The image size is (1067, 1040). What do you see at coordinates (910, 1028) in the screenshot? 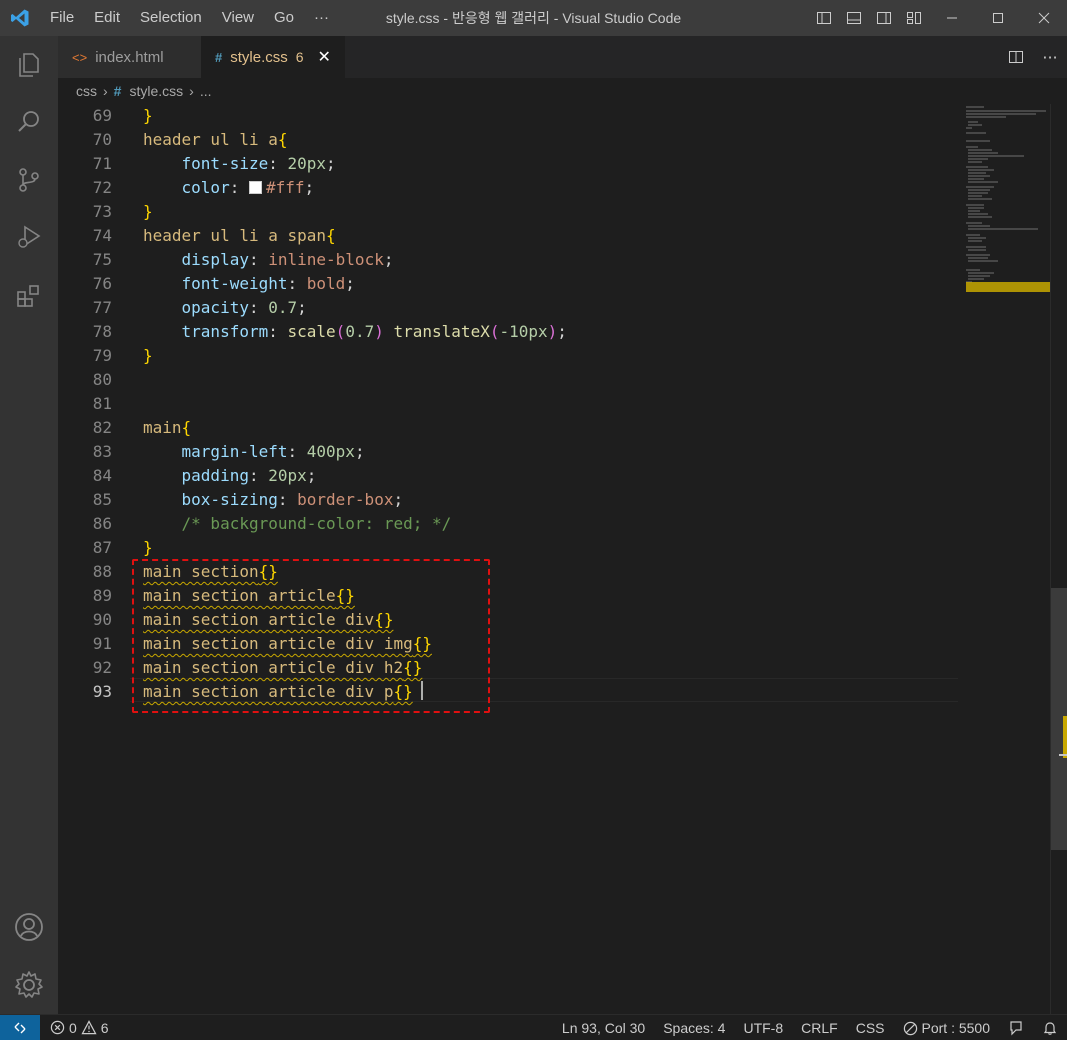
I see `no-entry-icon` at bounding box center [910, 1028].